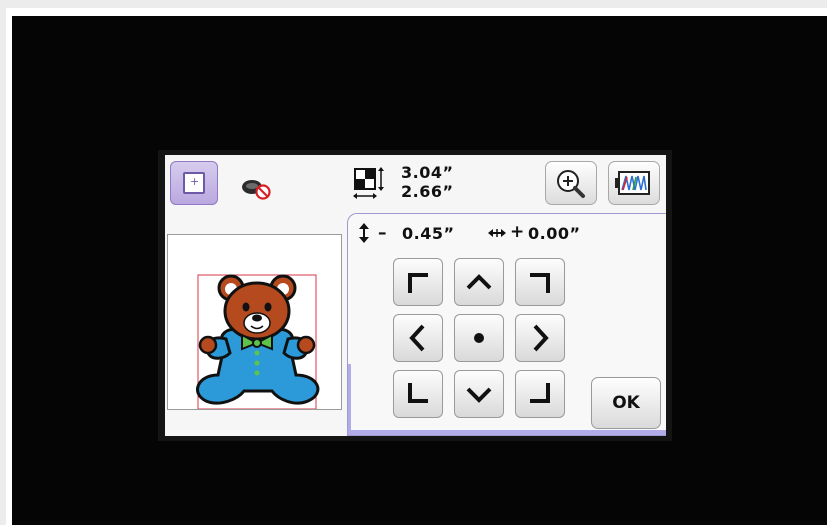 This screenshot has width=827, height=525. Describe the element at coordinates (517, 232) in the screenshot. I see `horizontal-offset-sign: +` at that location.